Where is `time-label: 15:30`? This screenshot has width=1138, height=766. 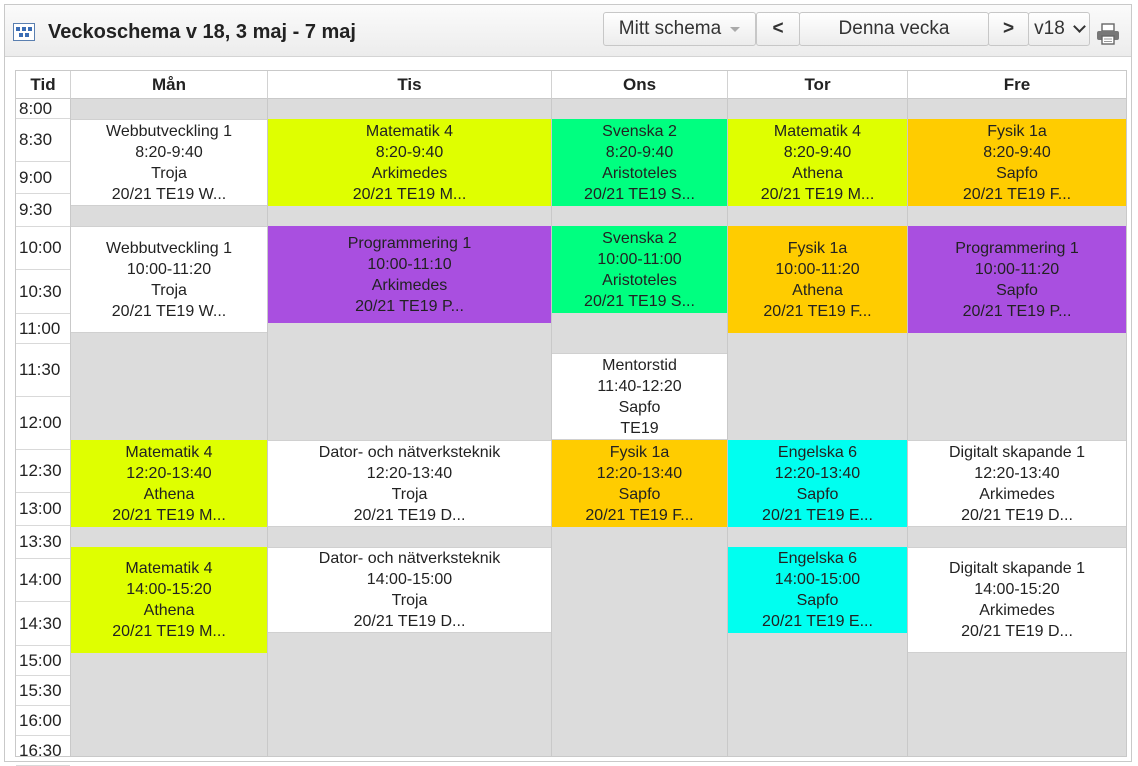
time-label: 15:30 is located at coordinates (43, 691).